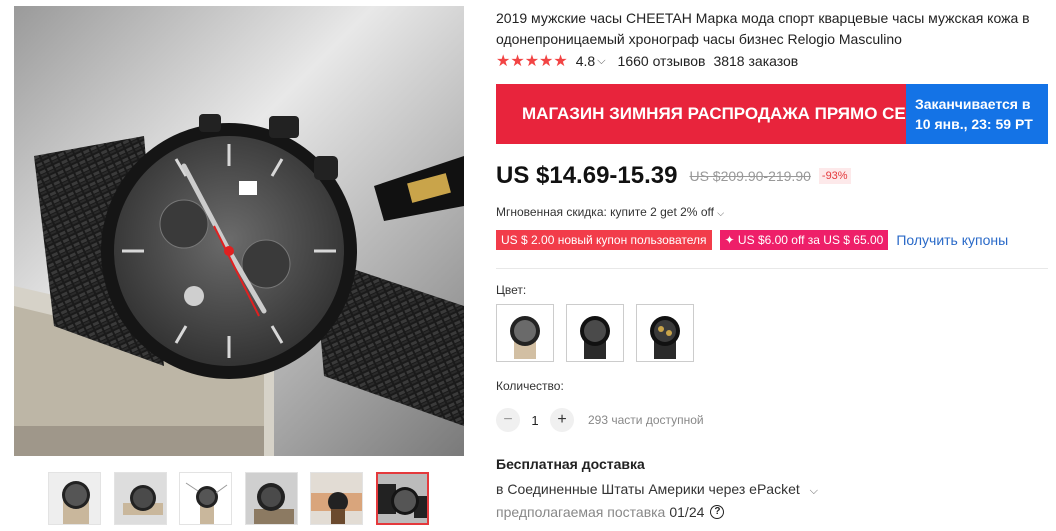  I want to click on divider, so click(772, 268).